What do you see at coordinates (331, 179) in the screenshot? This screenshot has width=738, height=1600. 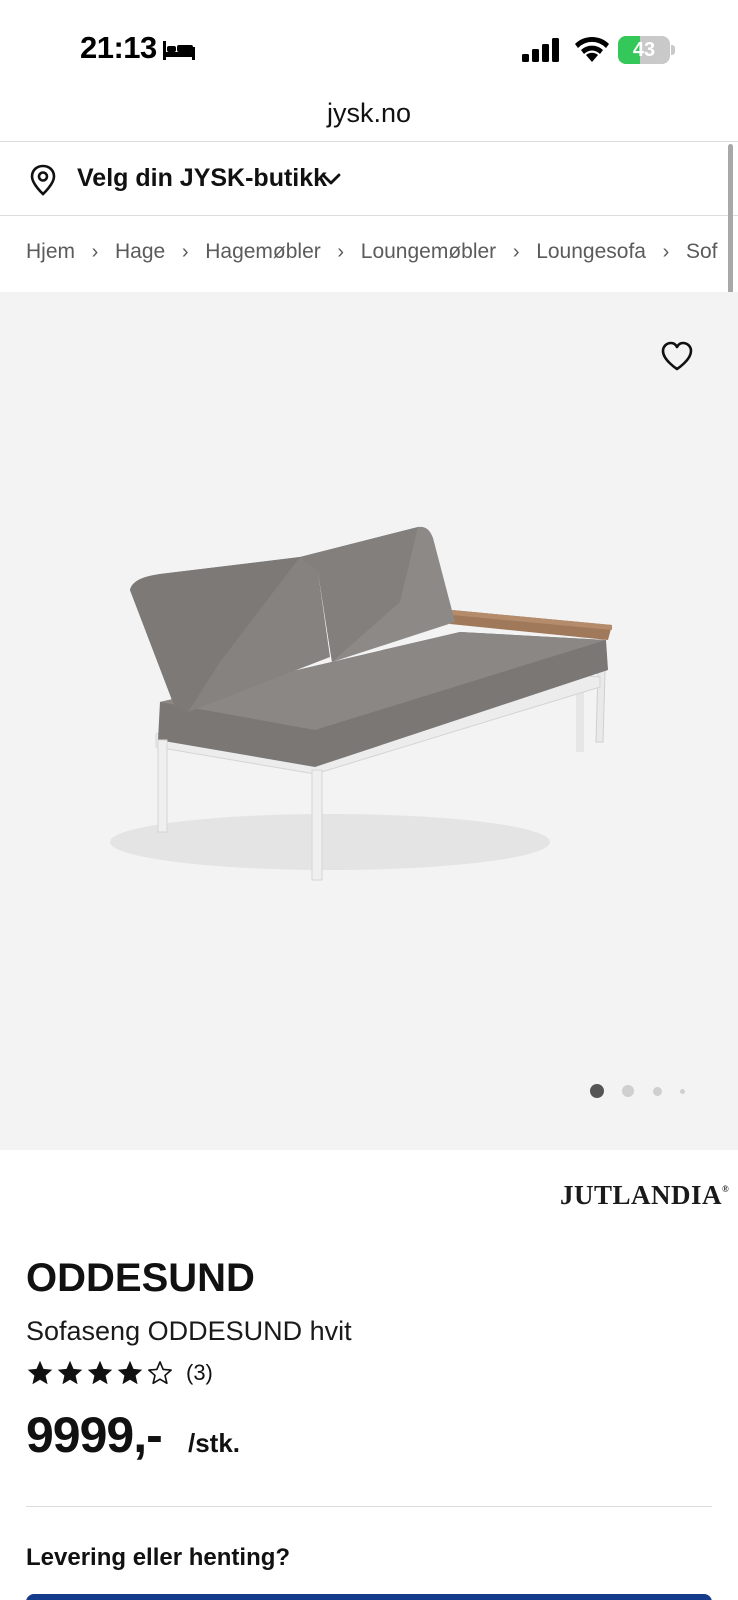 I see `chevron-down-icon` at bounding box center [331, 179].